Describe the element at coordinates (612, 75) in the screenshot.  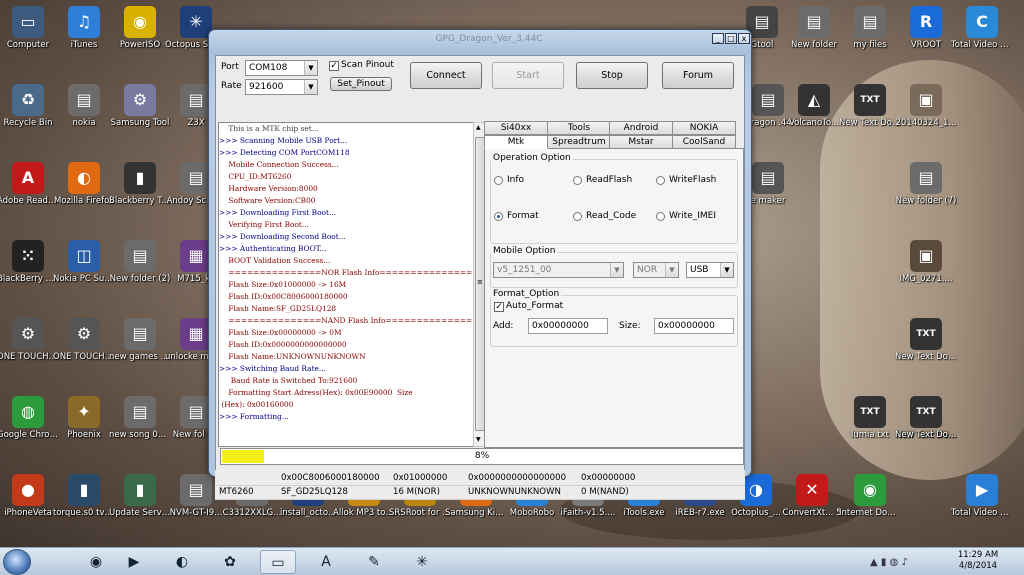
I see `stop-button: Stop` at that location.